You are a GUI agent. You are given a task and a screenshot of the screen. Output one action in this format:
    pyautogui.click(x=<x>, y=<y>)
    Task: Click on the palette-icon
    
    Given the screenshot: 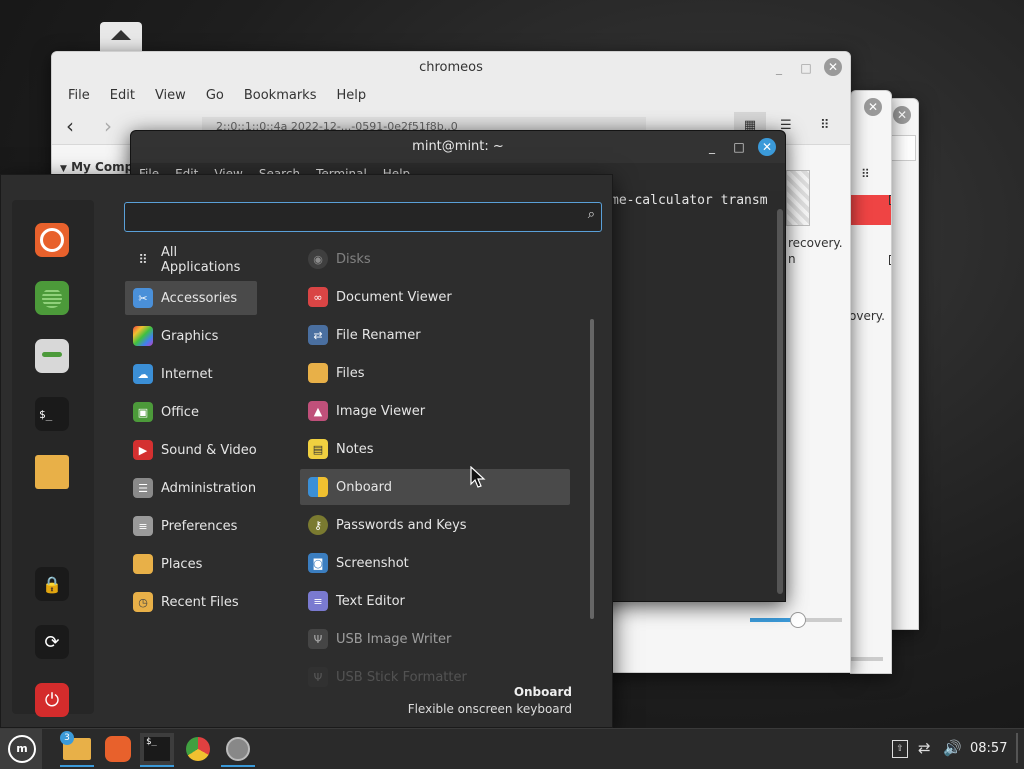 What is the action you would take?
    pyautogui.click(x=143, y=336)
    